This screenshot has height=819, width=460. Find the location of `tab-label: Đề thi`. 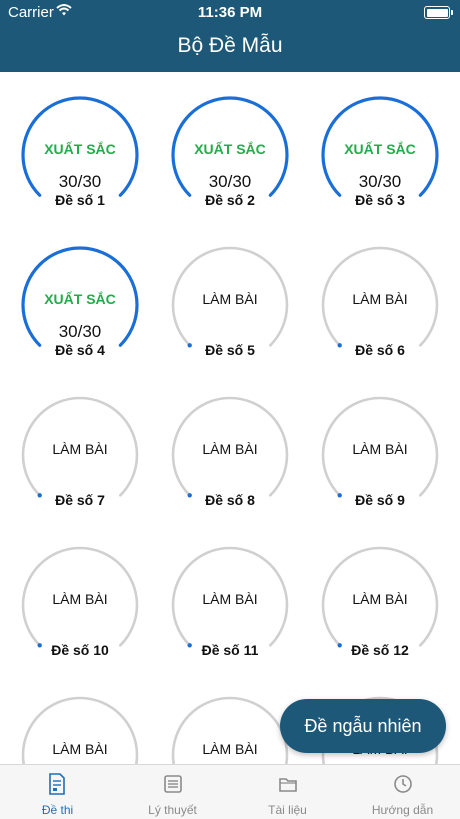

tab-label: Đề thi is located at coordinates (57, 810).